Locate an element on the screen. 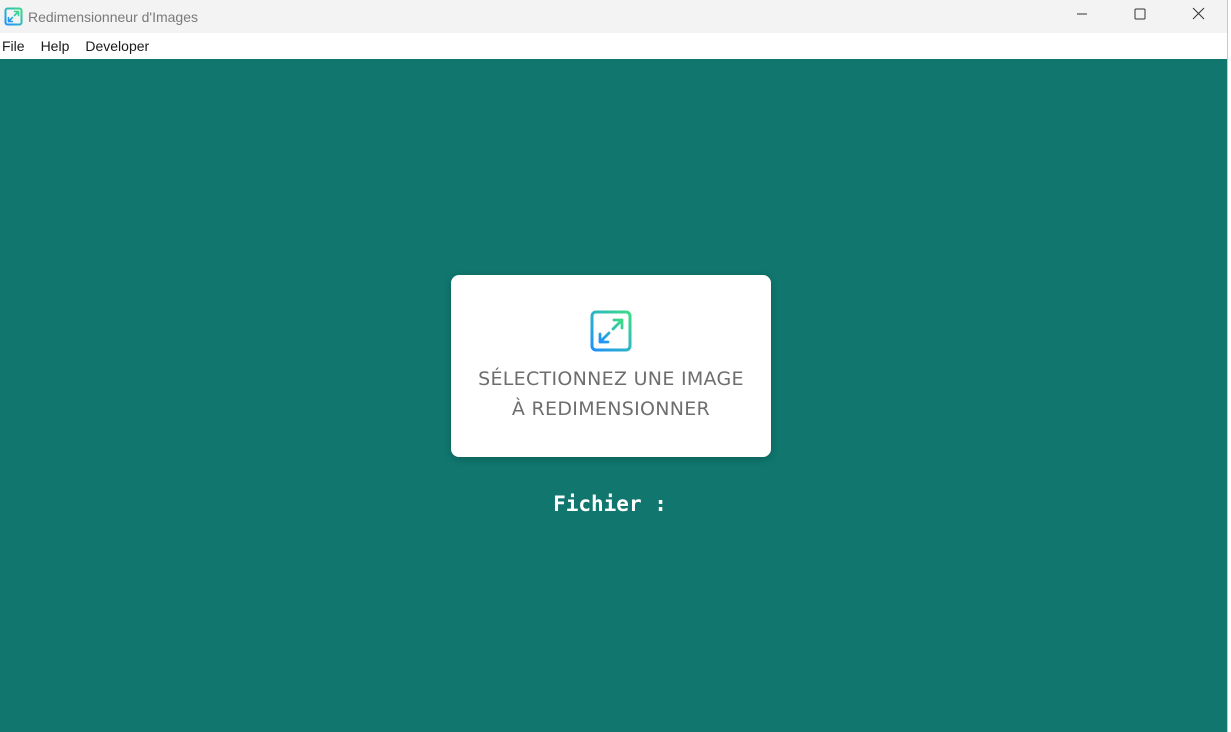 This screenshot has height=732, width=1231. menu-help: Help is located at coordinates (58, 46).